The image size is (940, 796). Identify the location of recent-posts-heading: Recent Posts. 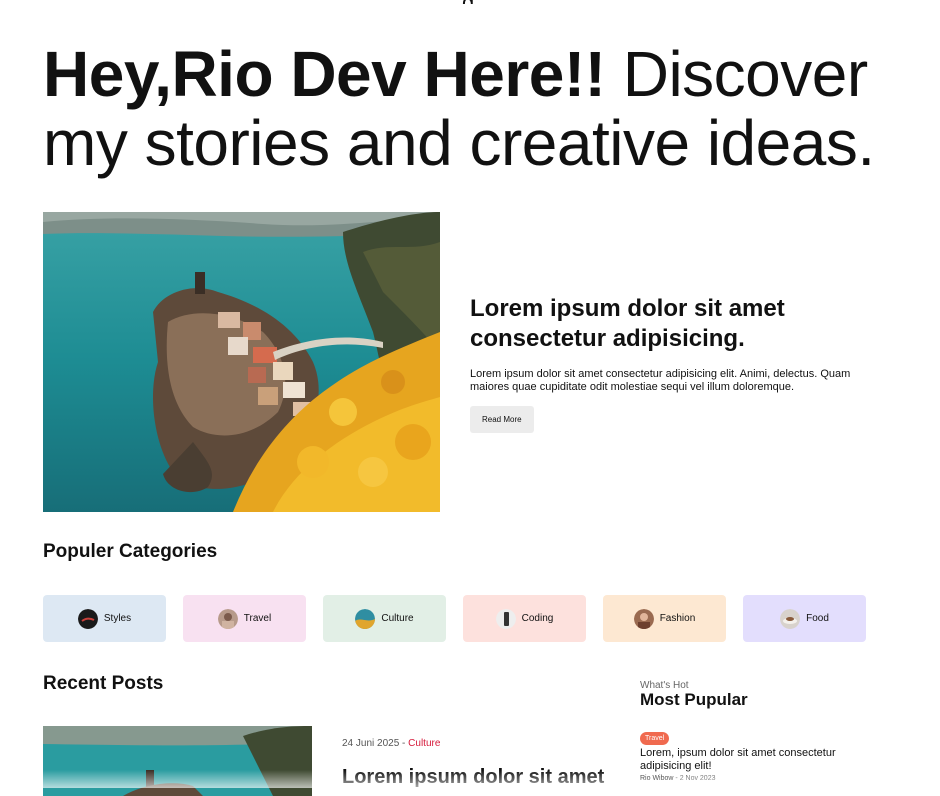
(103, 683).